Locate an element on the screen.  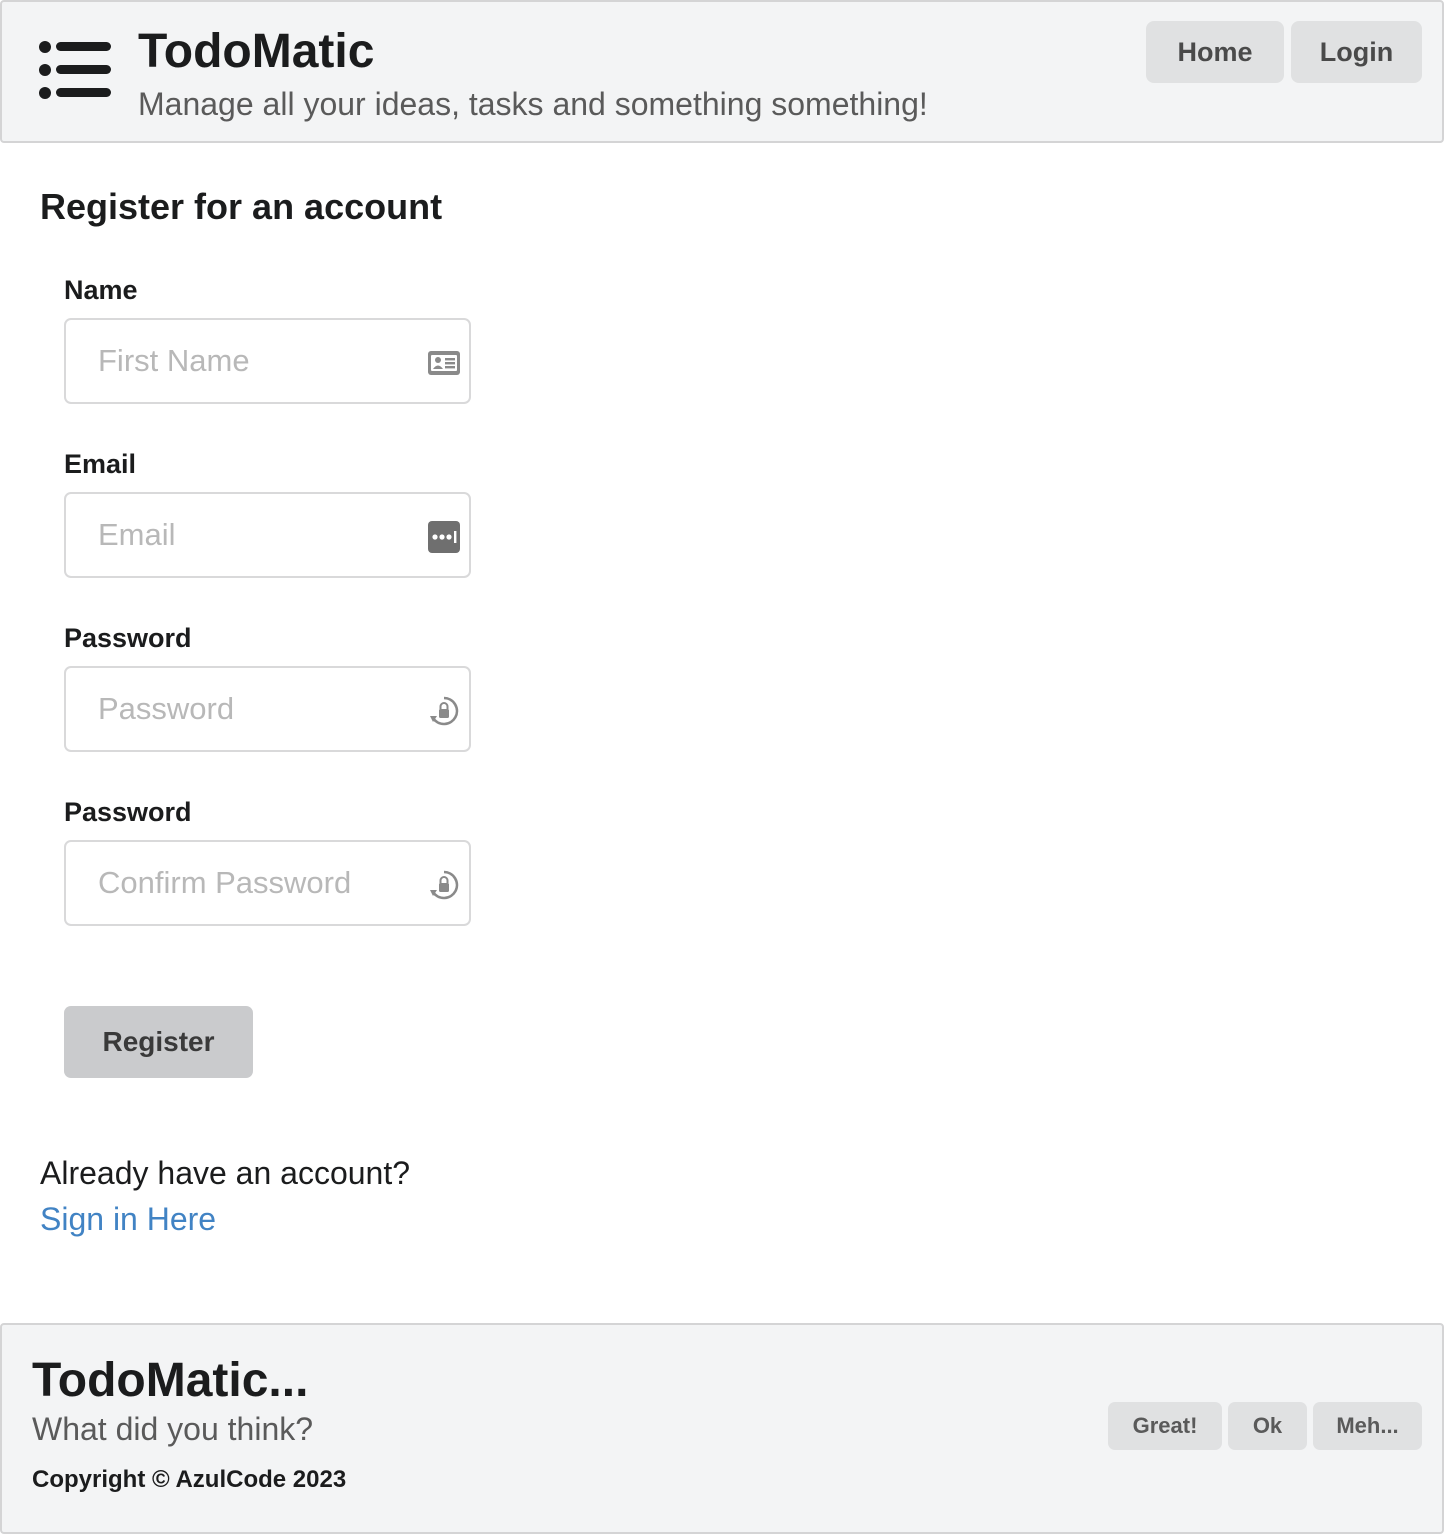
password-input is located at coordinates (258, 709).